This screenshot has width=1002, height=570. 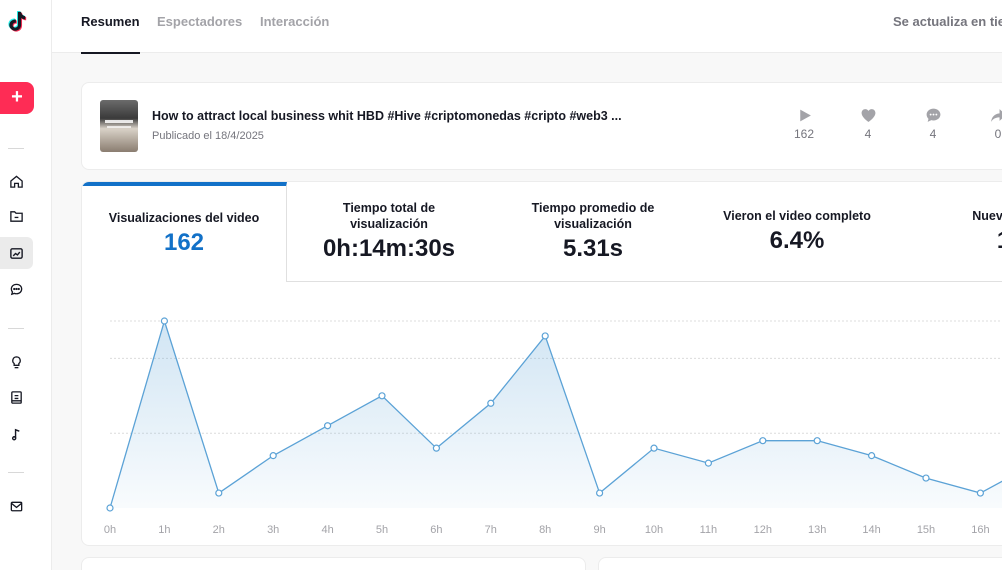 What do you see at coordinates (16, 181) in the screenshot?
I see `home-icon` at bounding box center [16, 181].